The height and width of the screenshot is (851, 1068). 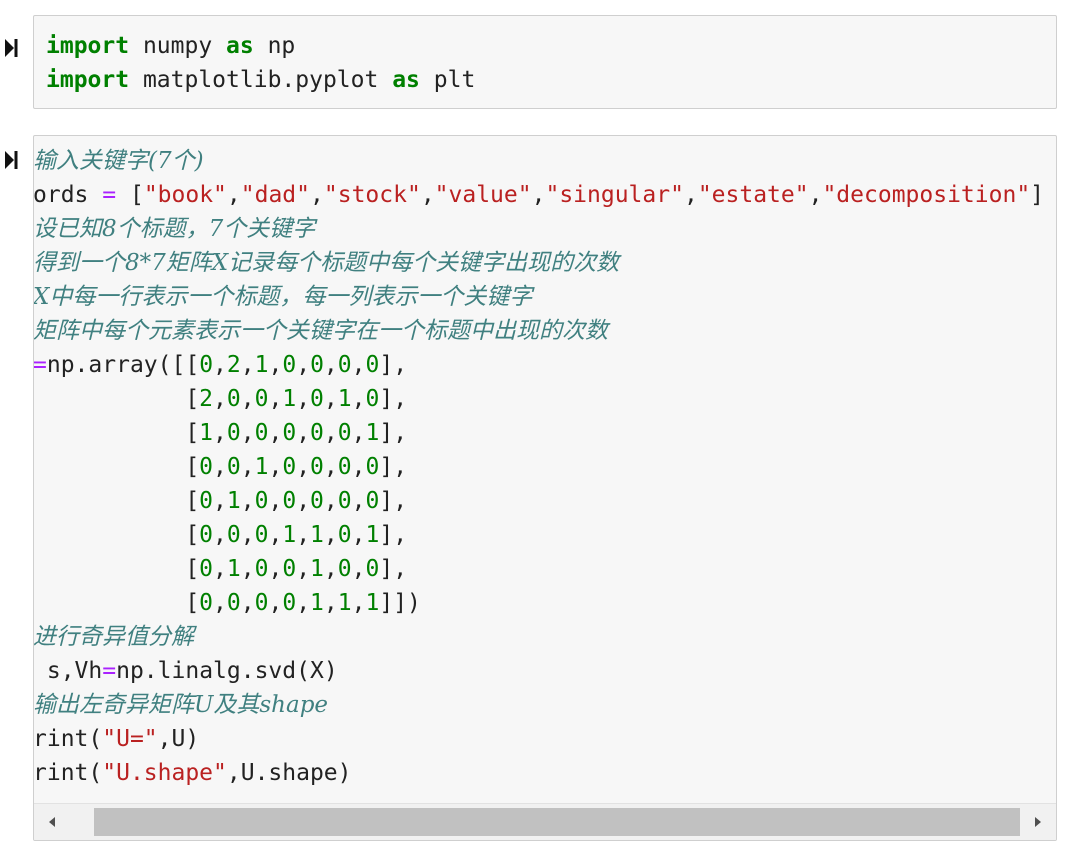 I want to click on code-token: 设已知8个标题，7个关键字, so click(x=174, y=229).